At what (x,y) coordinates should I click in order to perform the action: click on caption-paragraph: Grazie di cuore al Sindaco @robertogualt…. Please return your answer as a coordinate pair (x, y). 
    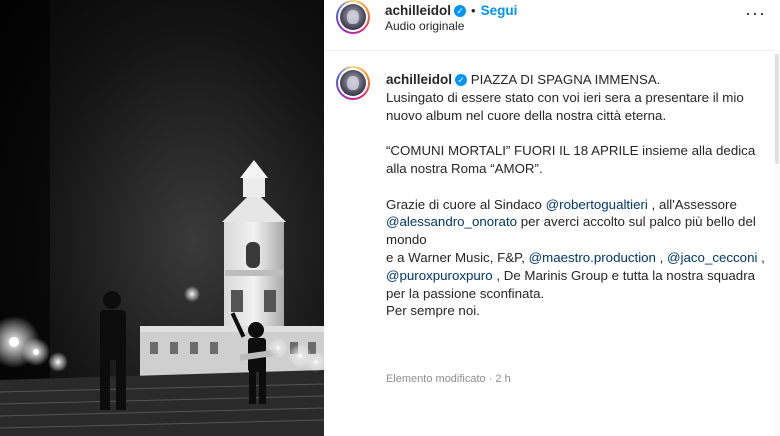
    Looking at the image, I should click on (579, 222).